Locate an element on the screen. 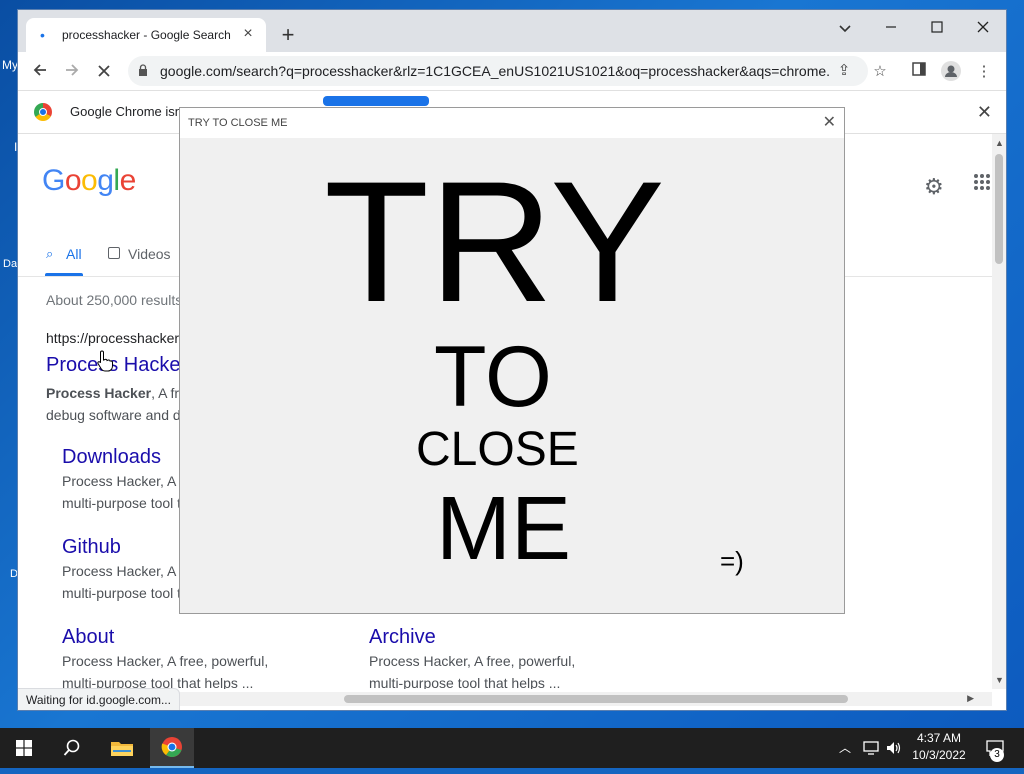 The width and height of the screenshot is (1024, 774). clock: 4:37 AM 10/3/2022 is located at coordinates (939, 747).